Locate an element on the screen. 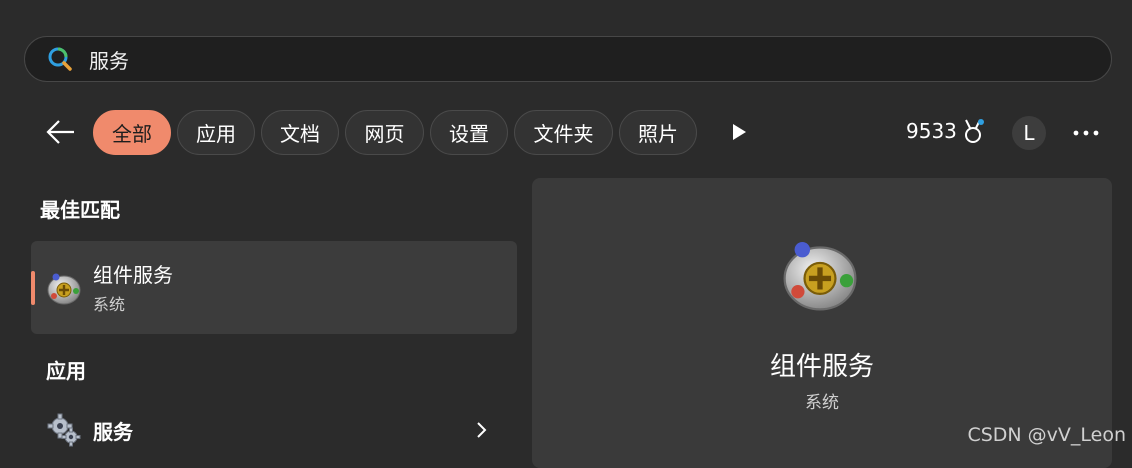 The image size is (1132, 468). best-match-result: 组件服务 系统 is located at coordinates (274, 287).